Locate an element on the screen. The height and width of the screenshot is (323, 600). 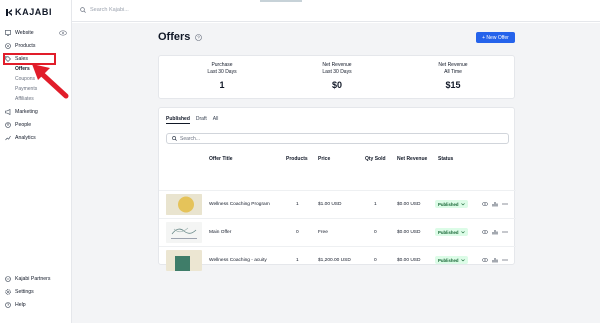
column-header-title: Offer Title is located at coordinates (221, 159).